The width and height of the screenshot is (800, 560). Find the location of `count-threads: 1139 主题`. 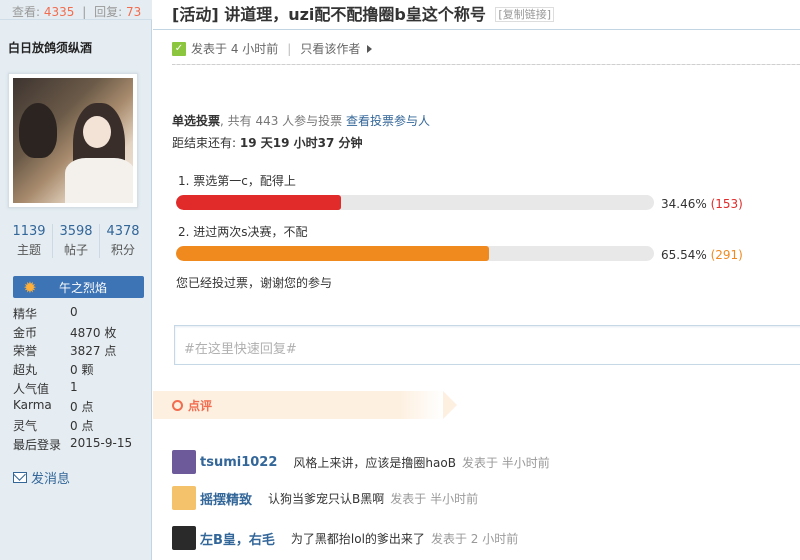

count-threads: 1139 主题 is located at coordinates (29, 241).